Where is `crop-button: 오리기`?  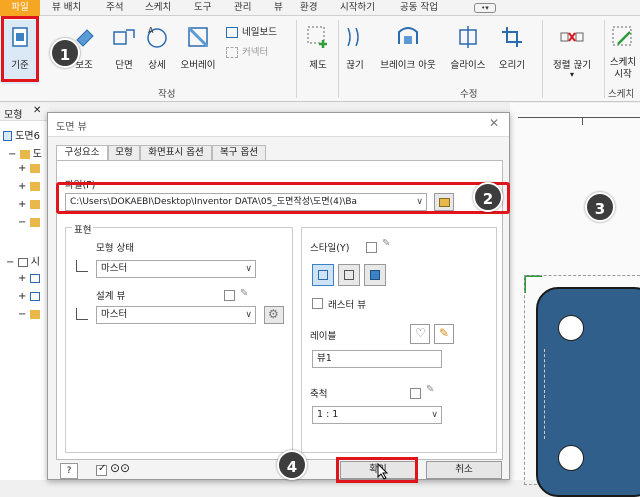
crop-button: 오리기 is located at coordinates (512, 52).